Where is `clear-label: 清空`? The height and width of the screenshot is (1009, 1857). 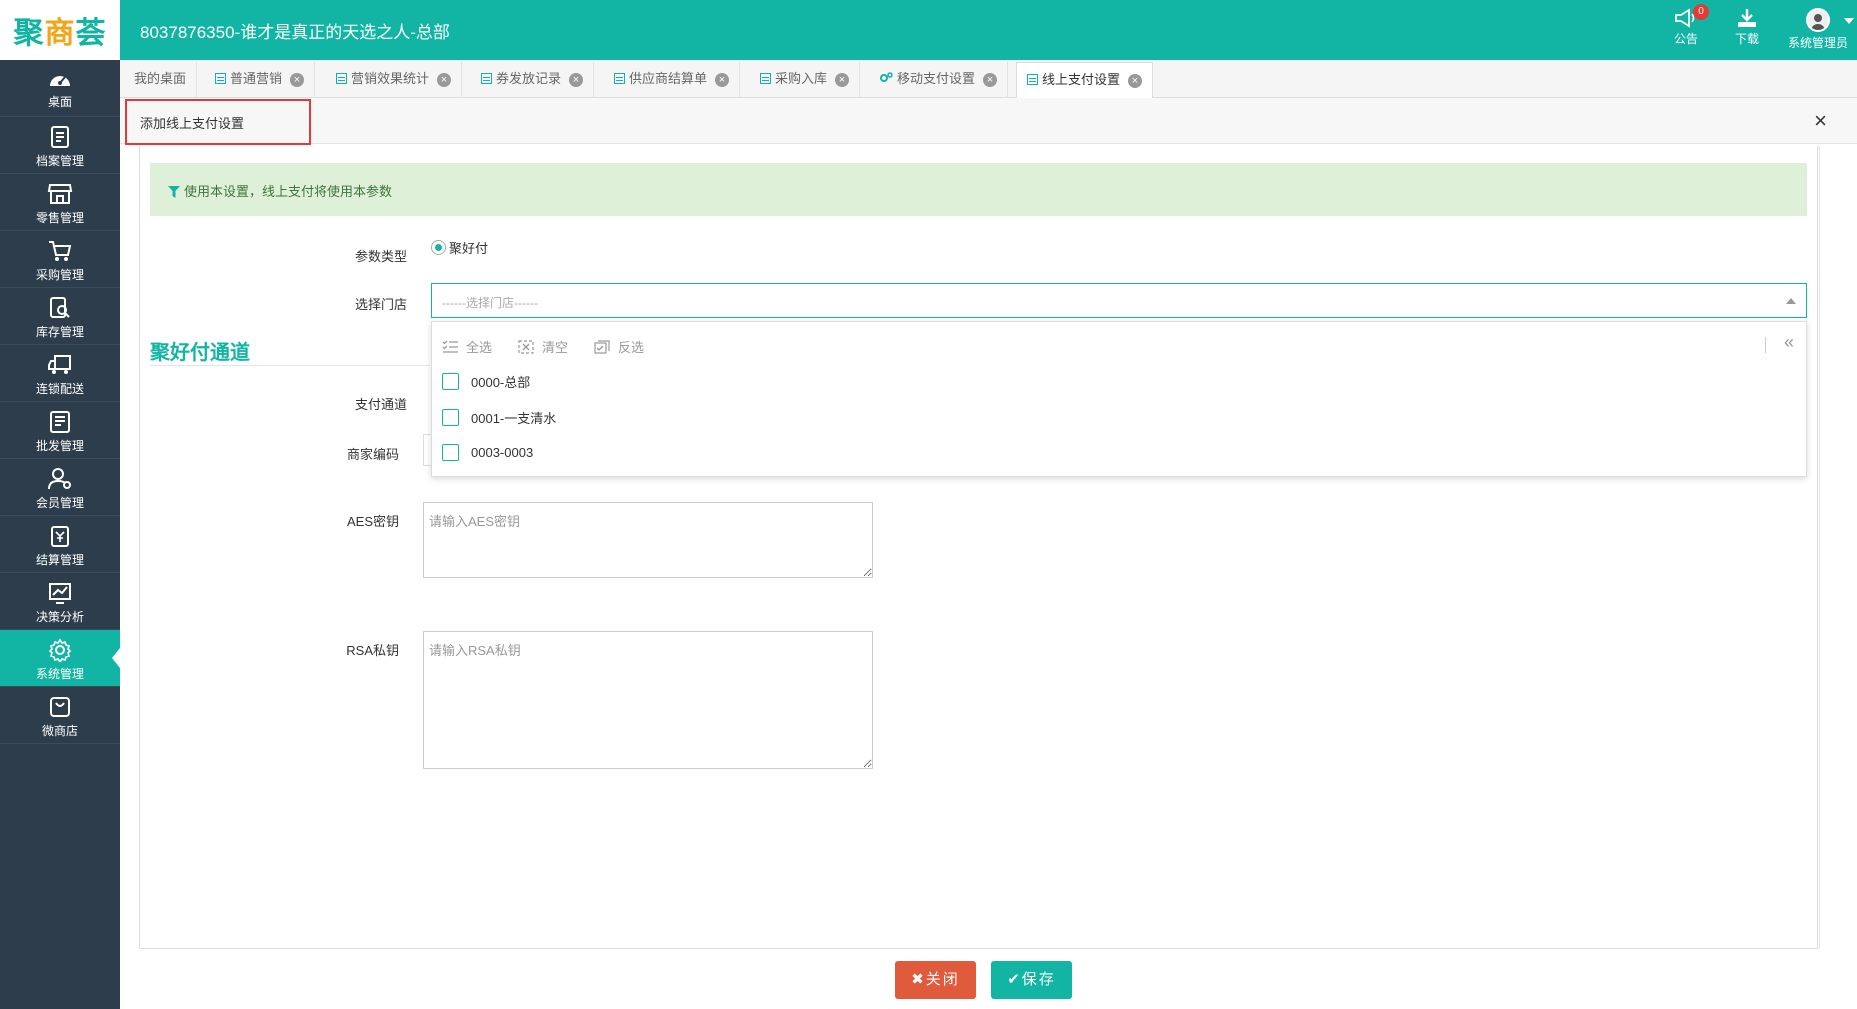
clear-label: 清空 is located at coordinates (555, 347).